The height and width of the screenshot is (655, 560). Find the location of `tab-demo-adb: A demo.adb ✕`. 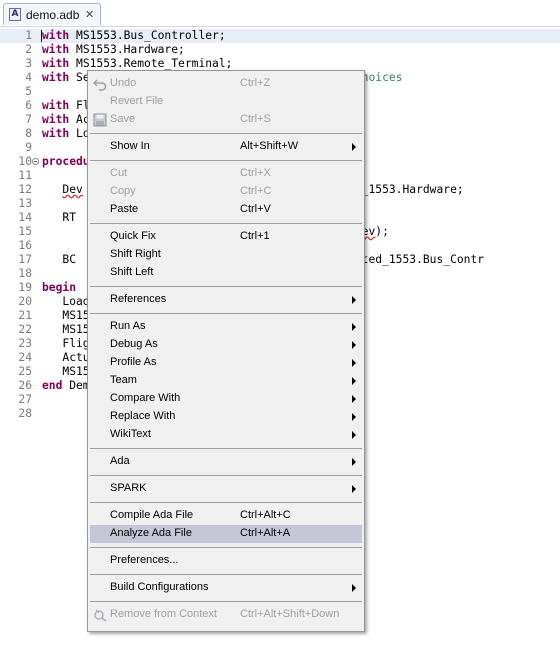

tab-demo-adb: A demo.adb ✕ is located at coordinates (52, 14).